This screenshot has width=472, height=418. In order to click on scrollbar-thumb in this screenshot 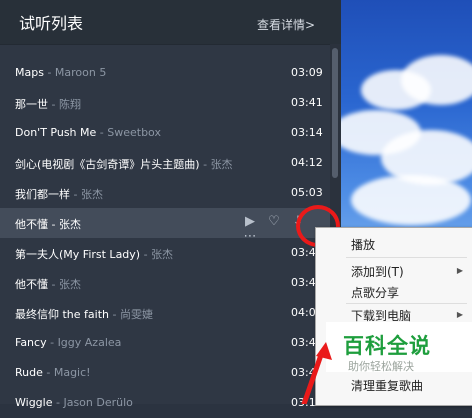, I will do `click(335, 113)`.